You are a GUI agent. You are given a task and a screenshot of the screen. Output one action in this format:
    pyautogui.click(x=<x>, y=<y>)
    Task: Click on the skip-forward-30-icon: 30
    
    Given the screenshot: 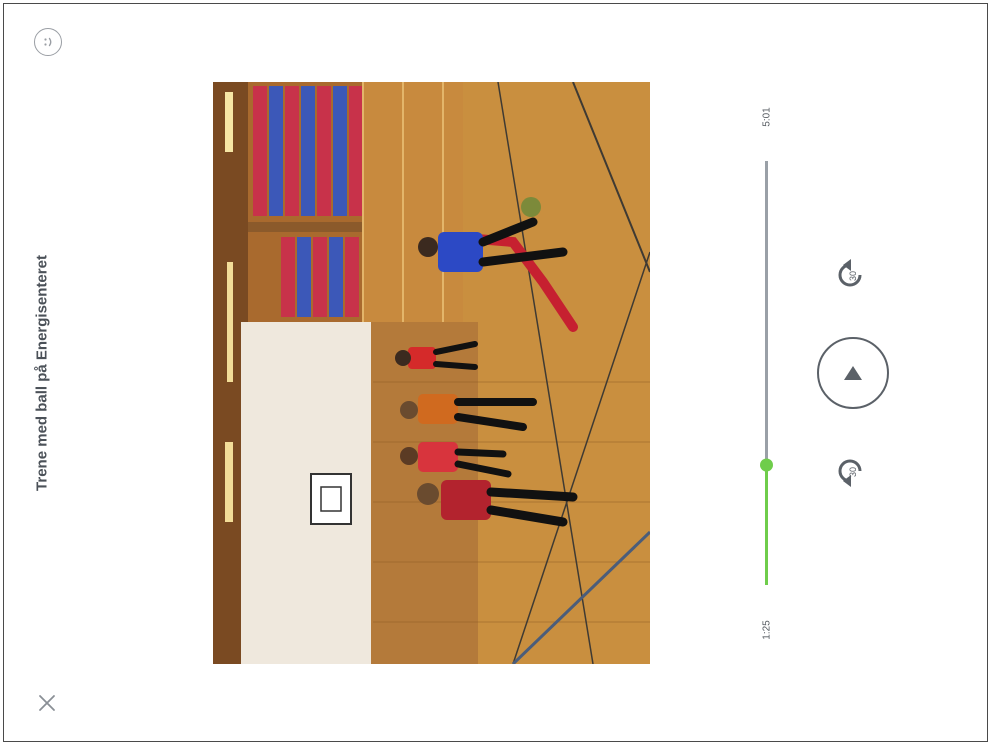 What is the action you would take?
    pyautogui.click(x=850, y=273)
    